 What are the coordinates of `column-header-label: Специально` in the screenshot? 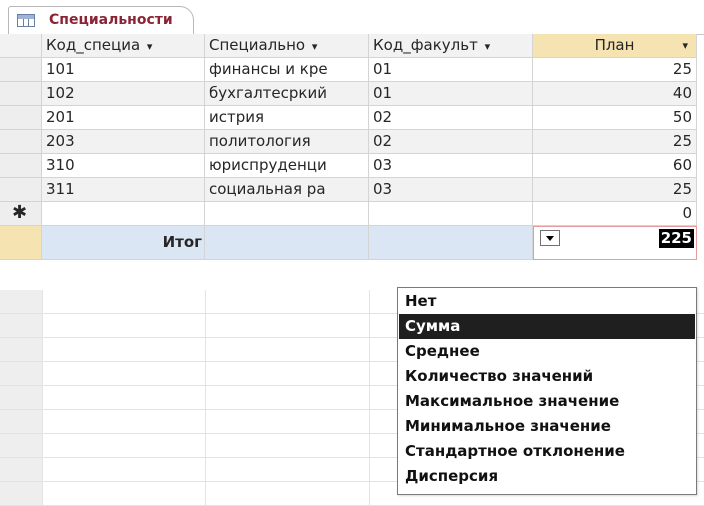 It's located at (257, 45).